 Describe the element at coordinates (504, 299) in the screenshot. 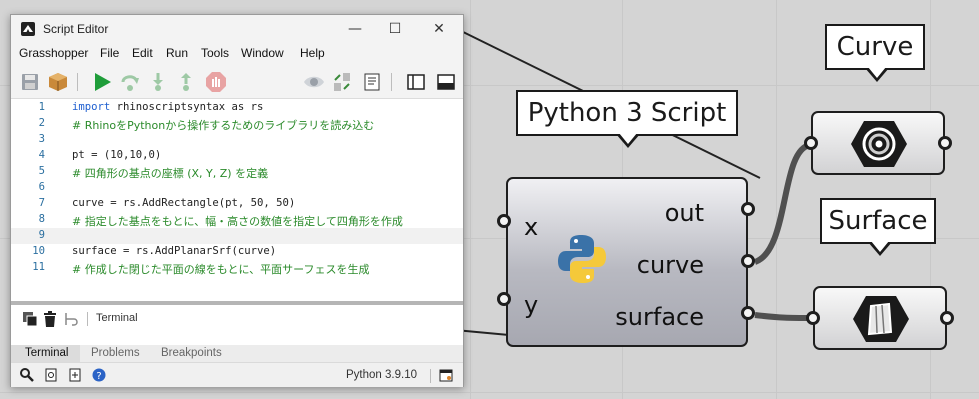

I see `input-port-y` at that location.